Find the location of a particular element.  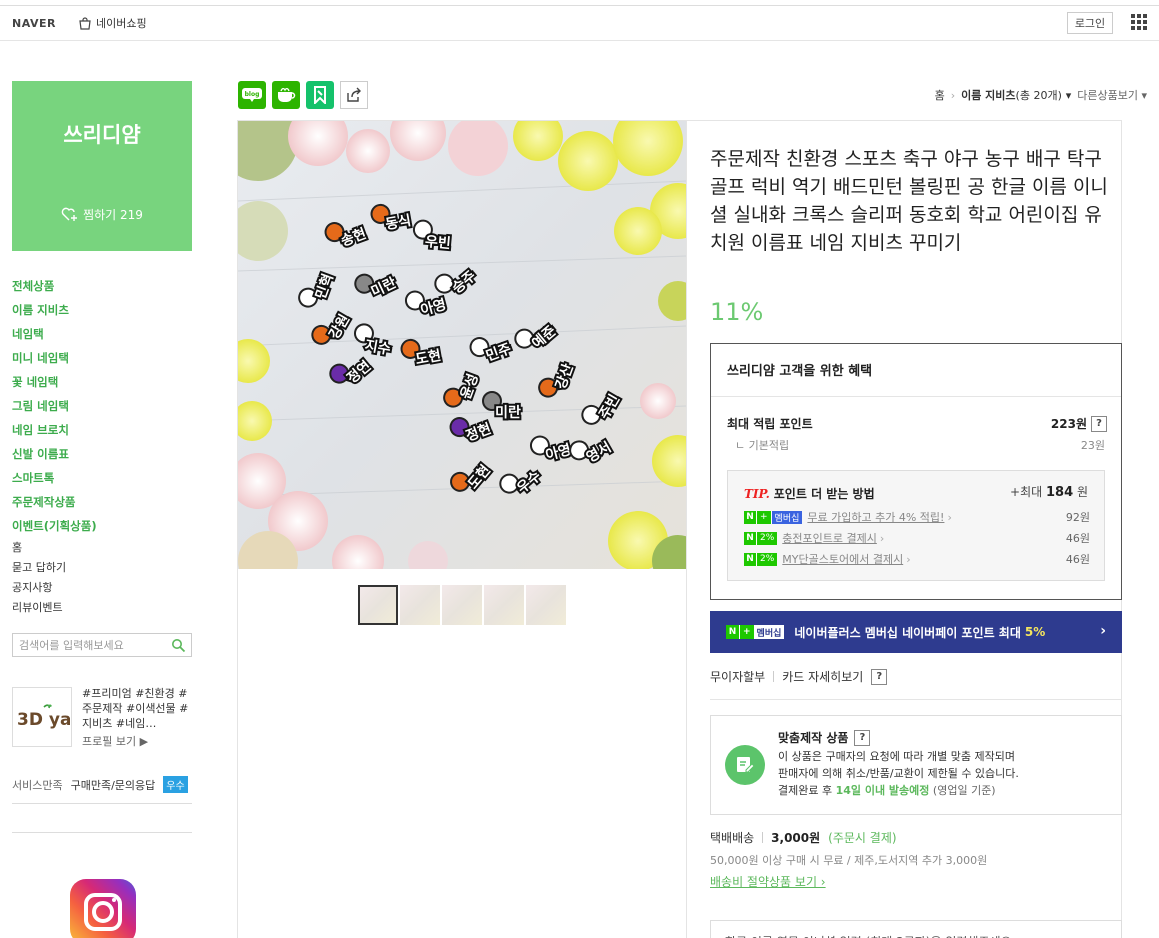

search-icon is located at coordinates (178, 645).